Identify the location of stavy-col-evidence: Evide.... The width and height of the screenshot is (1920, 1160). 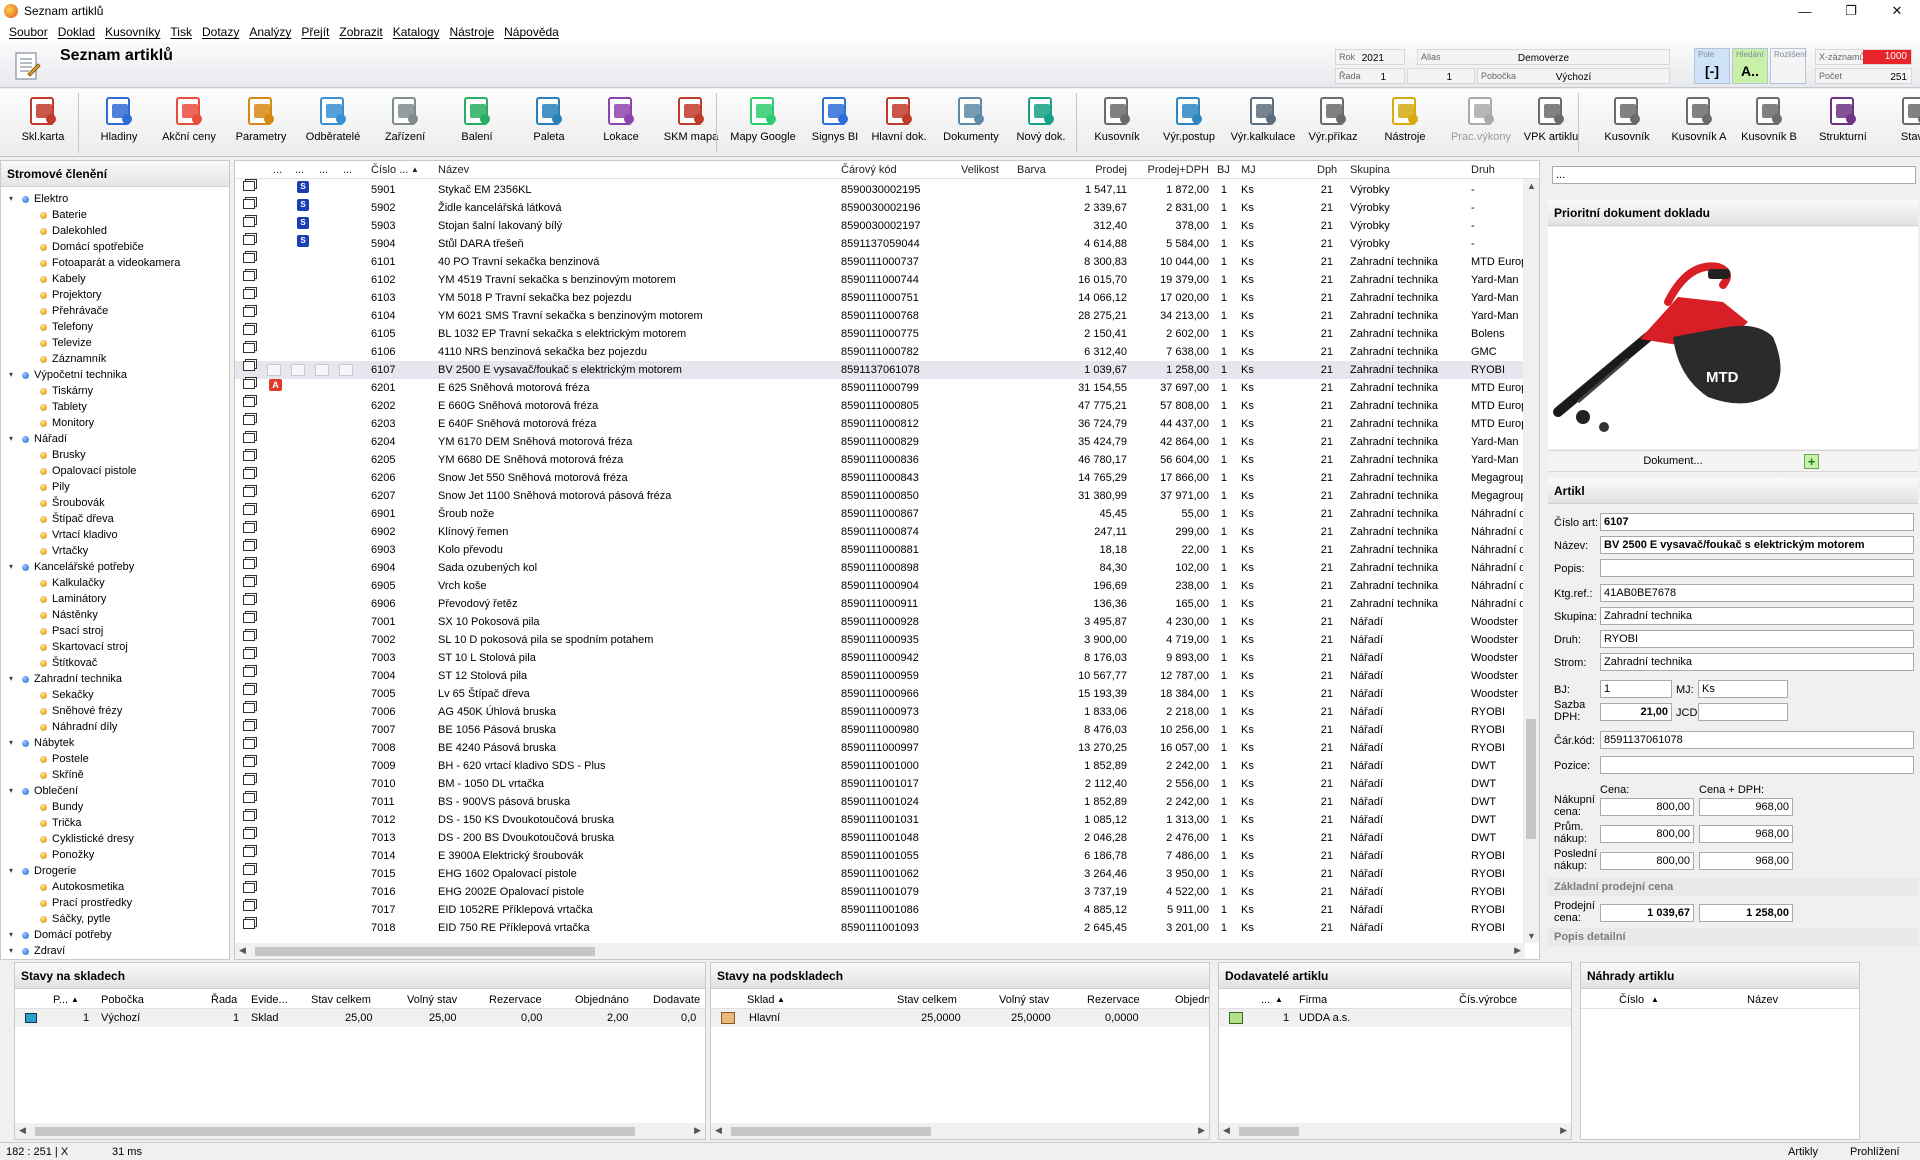
(269, 1000).